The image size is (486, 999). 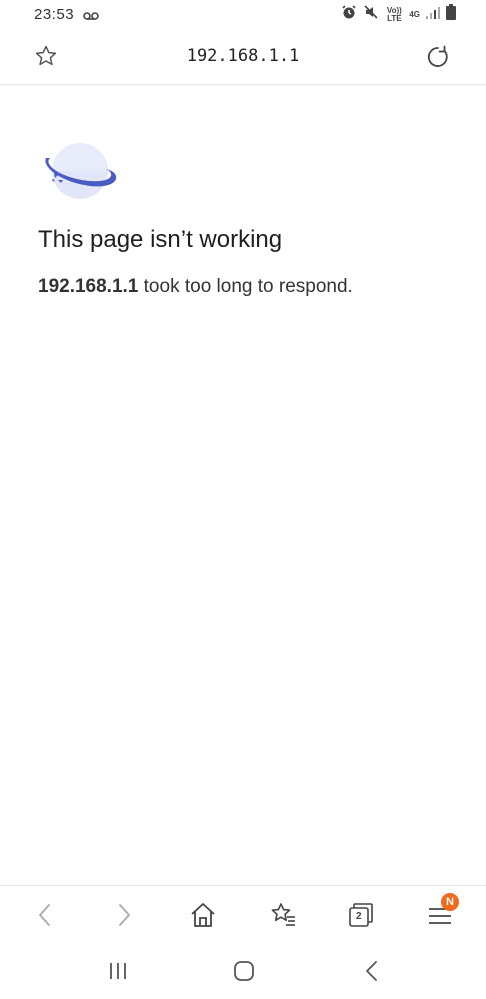 What do you see at coordinates (118, 973) in the screenshot?
I see `recent-apps-icon` at bounding box center [118, 973].